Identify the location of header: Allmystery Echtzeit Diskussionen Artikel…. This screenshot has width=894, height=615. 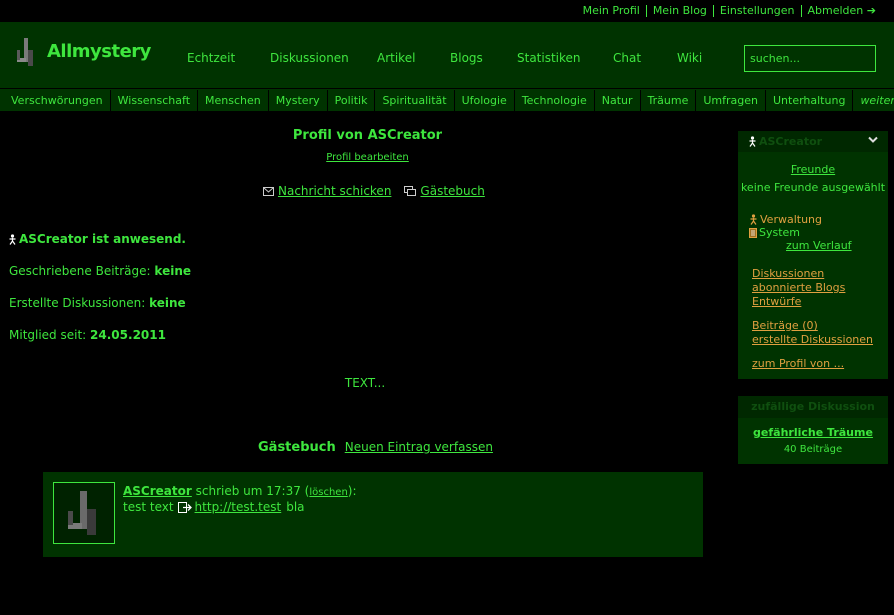
(447, 55).